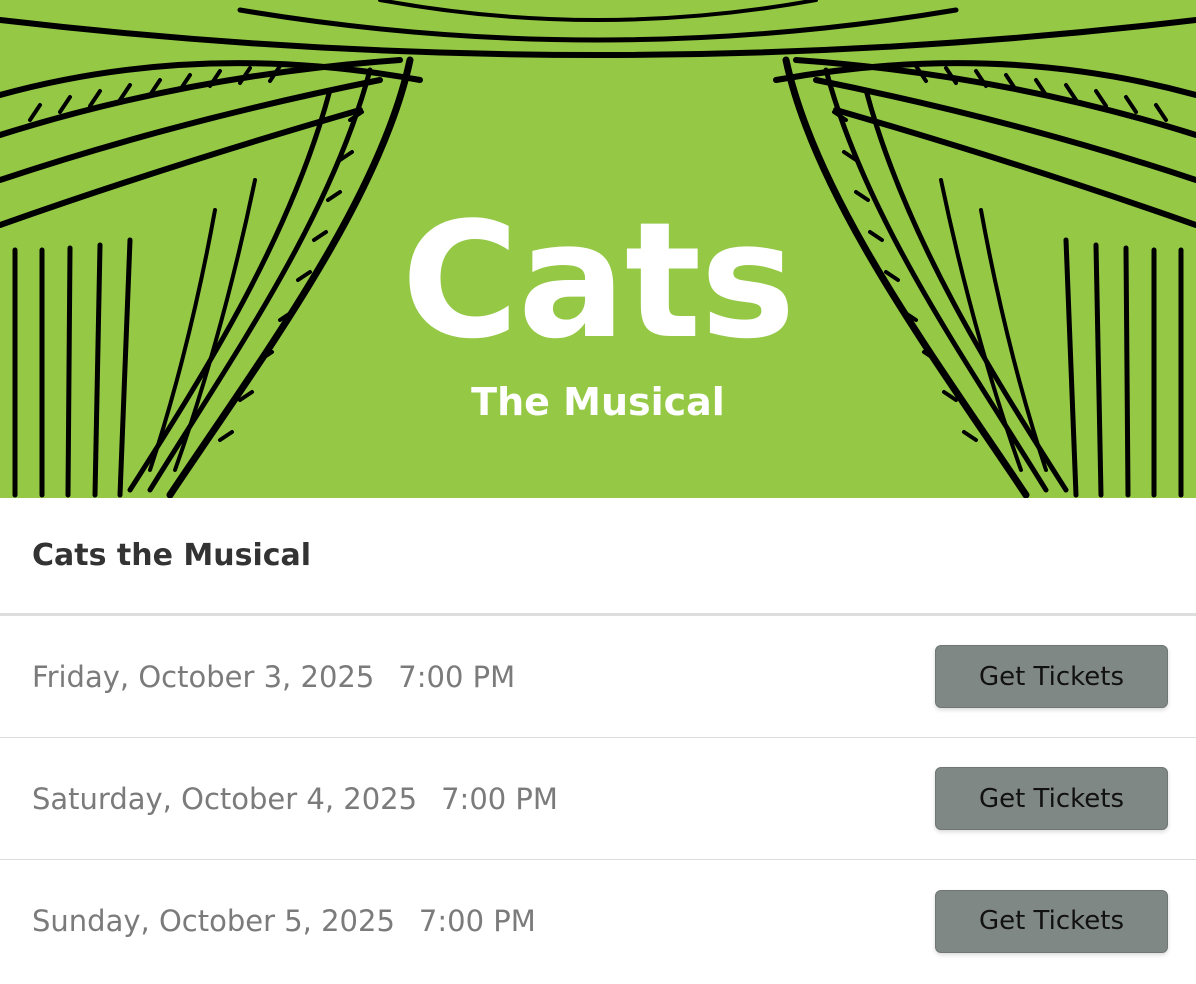  What do you see at coordinates (213, 921) in the screenshot?
I see `showtime-date: Sunday, October 5, 2025` at bounding box center [213, 921].